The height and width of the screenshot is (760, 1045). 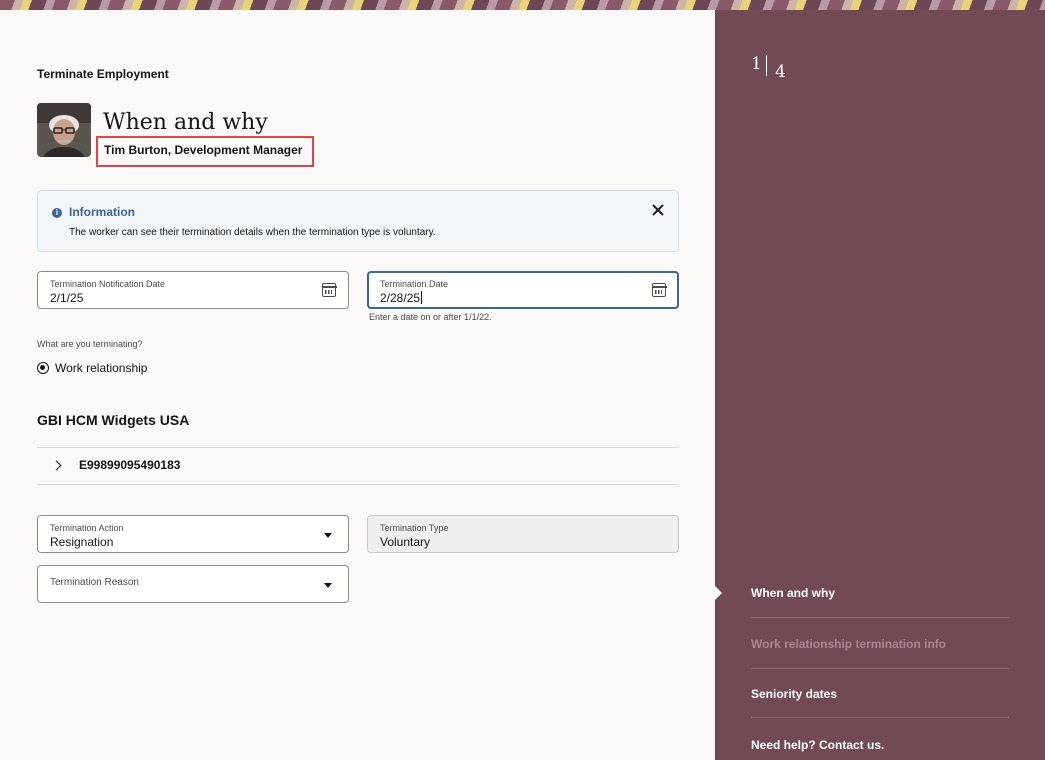 I want to click on radio-label: Work relationship, so click(x=101, y=368).